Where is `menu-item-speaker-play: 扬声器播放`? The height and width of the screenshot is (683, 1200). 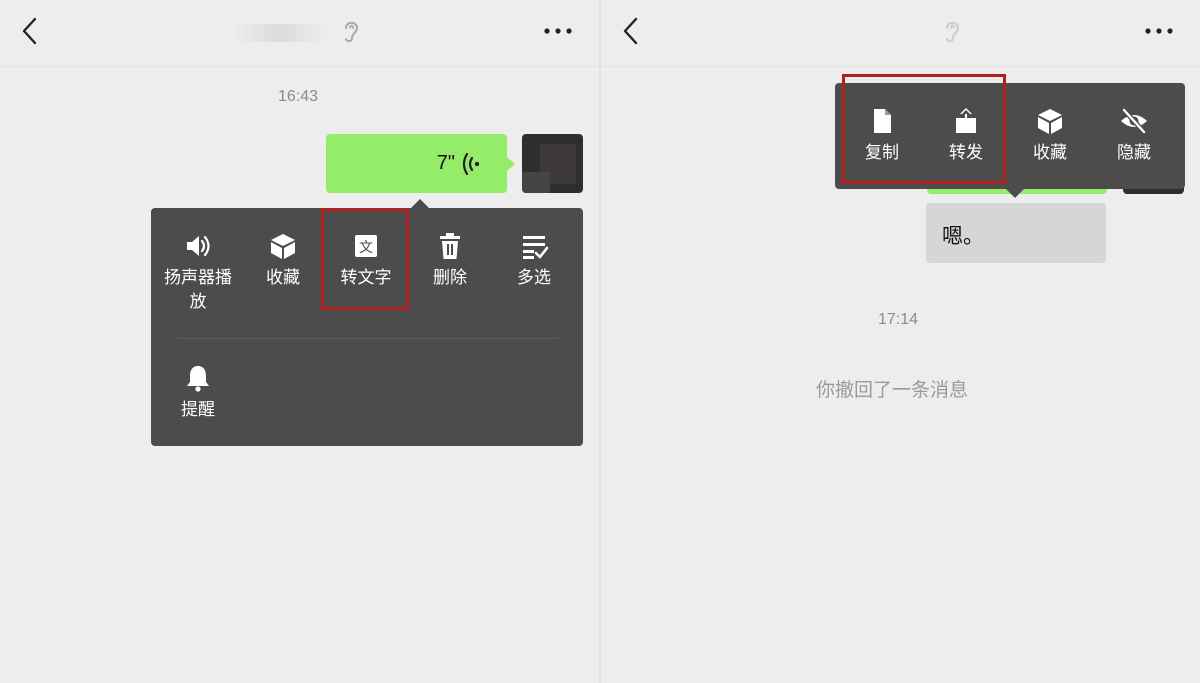
menu-item-speaker-play: 扬声器播放 is located at coordinates (198, 273).